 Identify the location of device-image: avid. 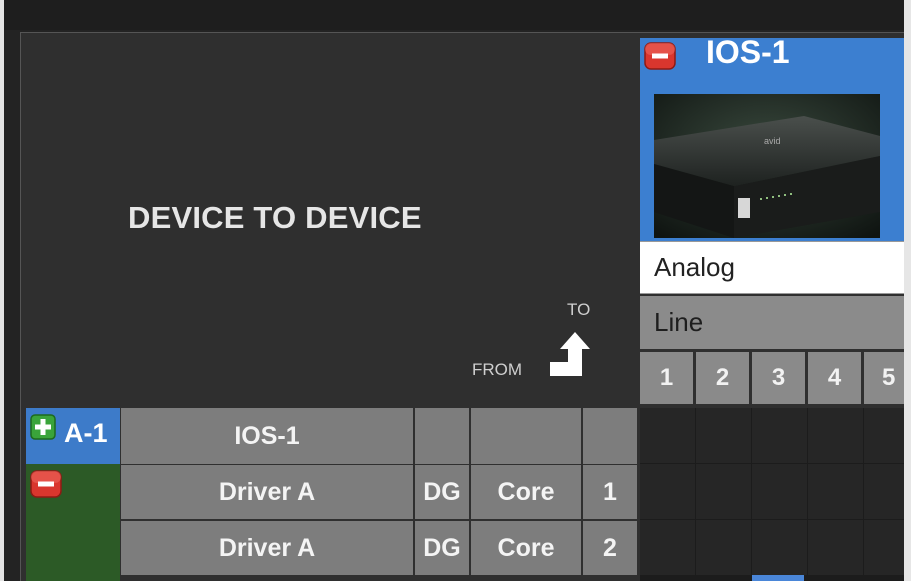
(767, 166).